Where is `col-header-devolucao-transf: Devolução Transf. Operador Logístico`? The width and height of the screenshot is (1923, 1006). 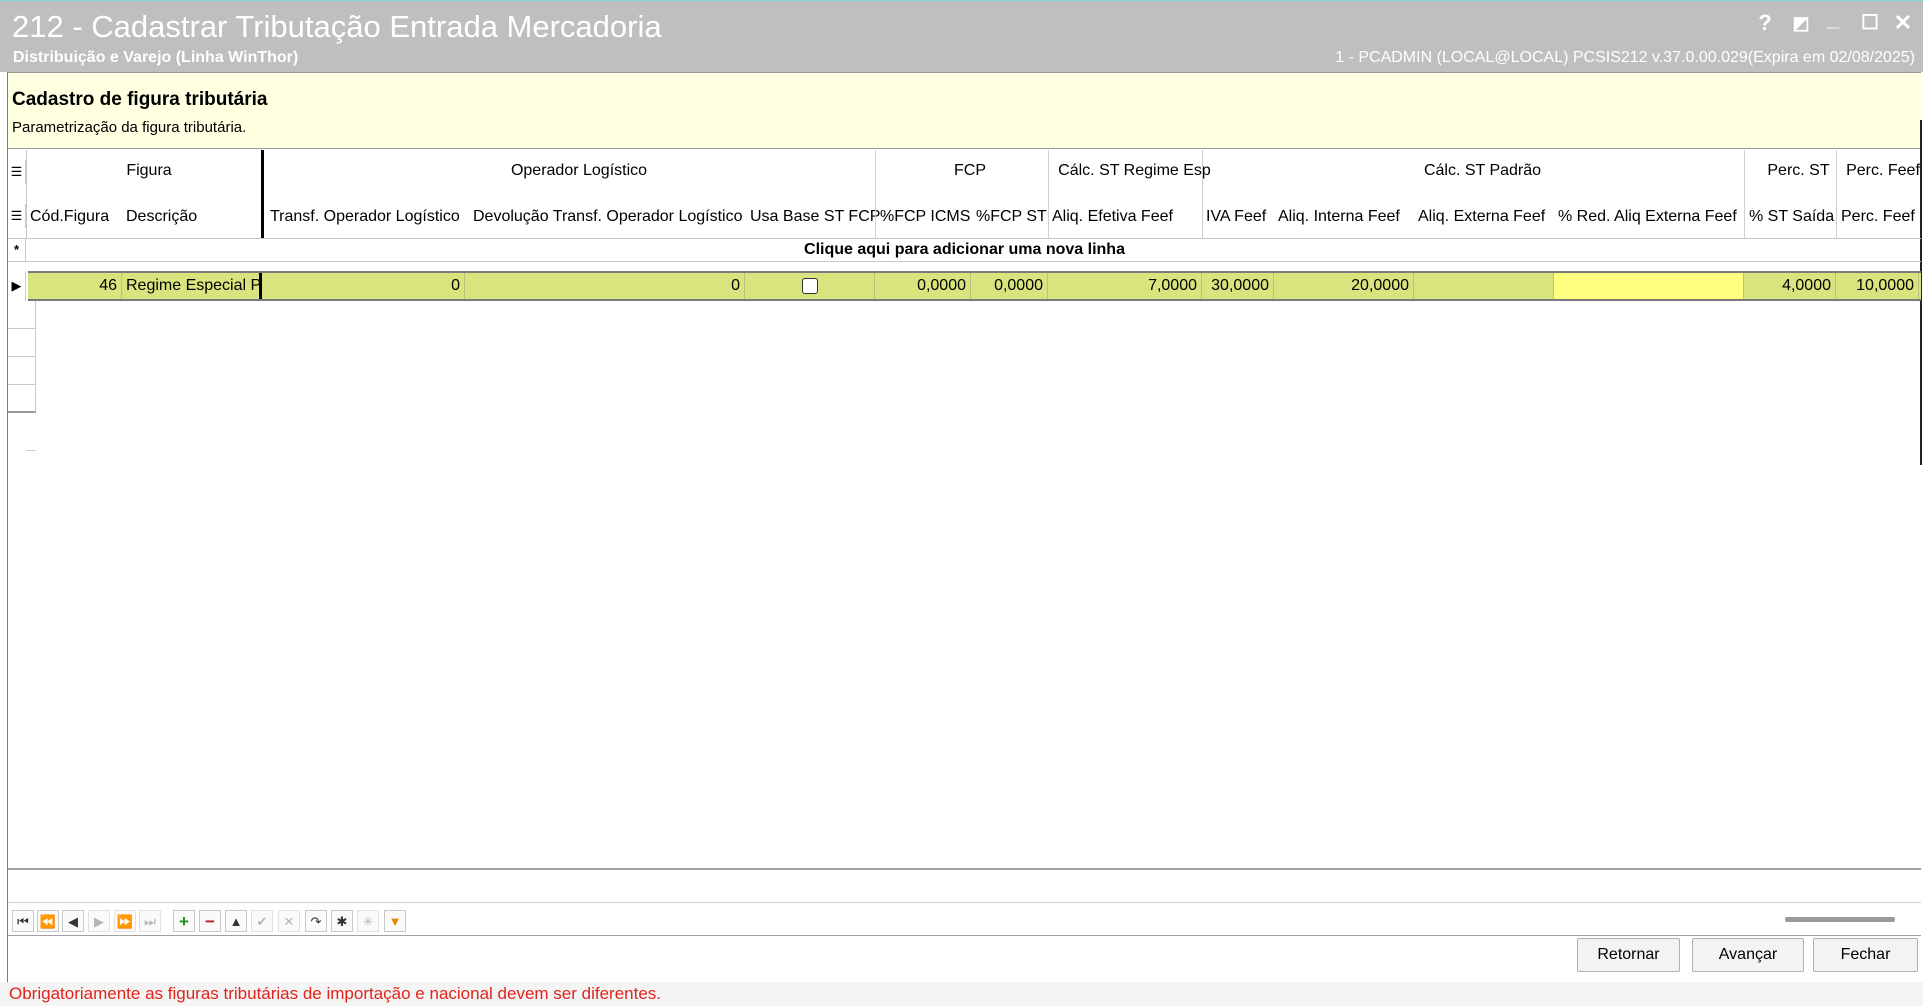 col-header-devolucao-transf: Devolução Transf. Operador Logístico is located at coordinates (612, 217).